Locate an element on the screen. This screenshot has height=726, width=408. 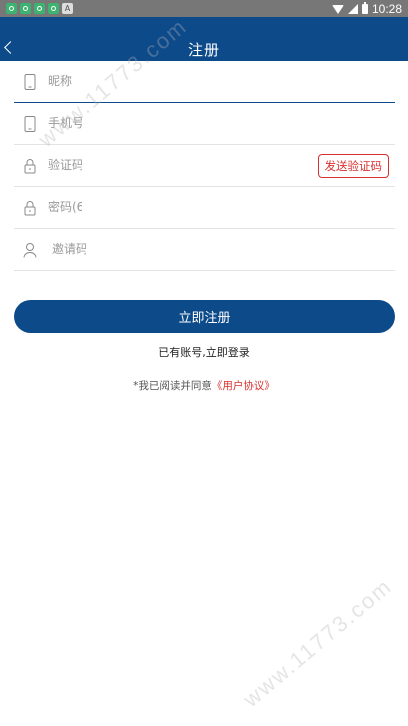
password-input is located at coordinates (65, 207).